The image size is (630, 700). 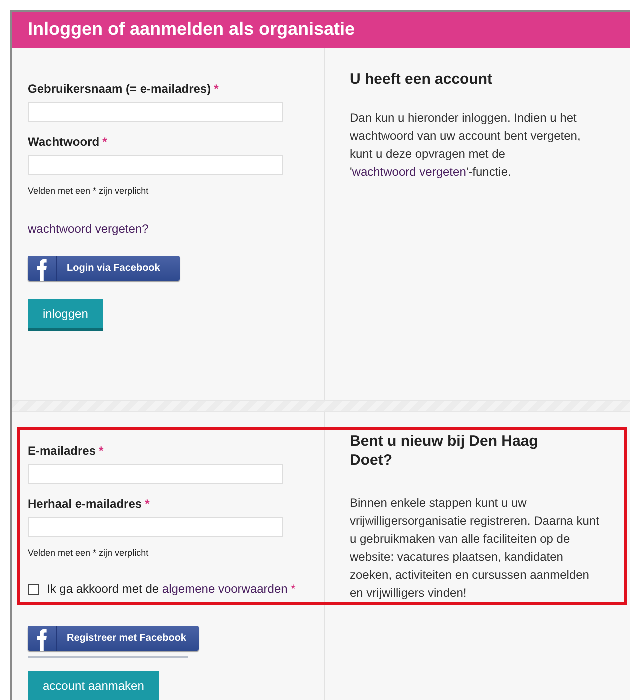 What do you see at coordinates (409, 172) in the screenshot?
I see `forgot-password-link: wachtwoord vergeten` at bounding box center [409, 172].